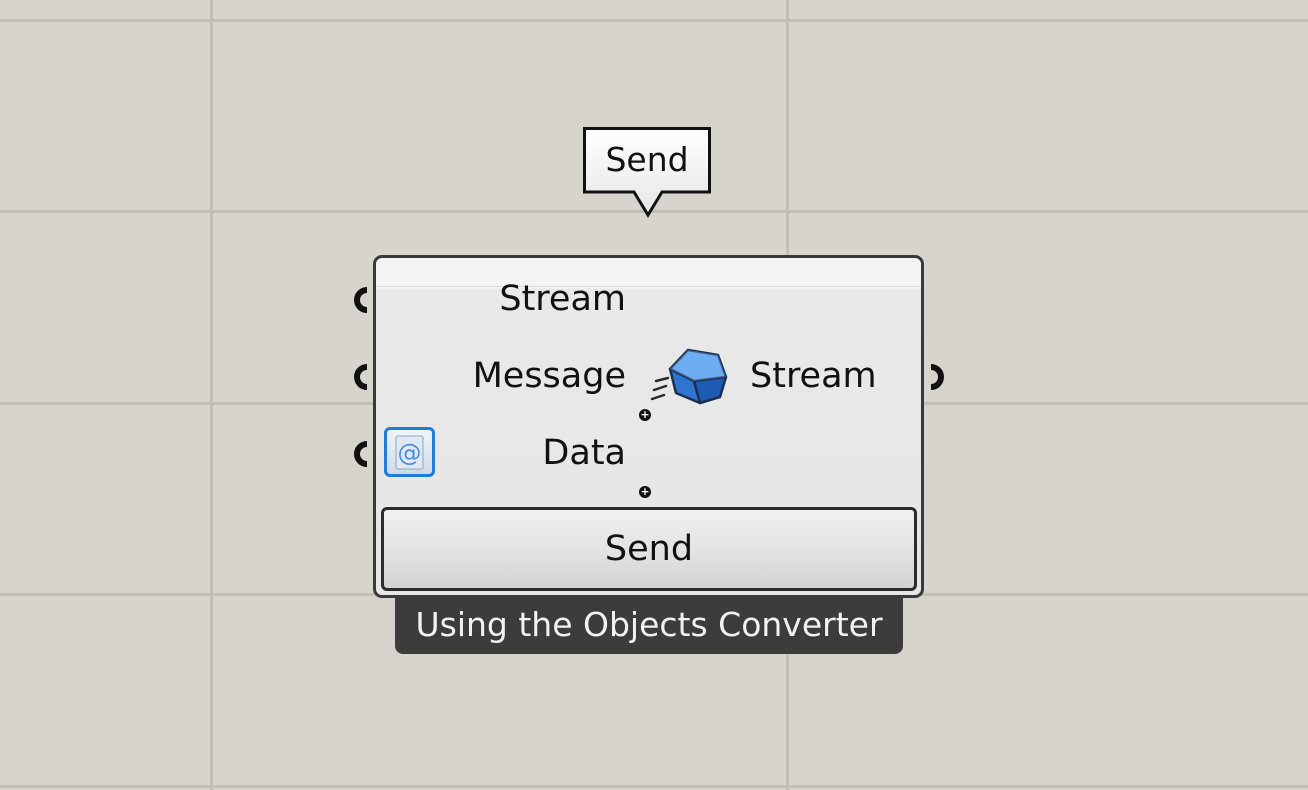 This screenshot has width=1308, height=790. I want to click on output-label-stream: Stream, so click(817, 376).